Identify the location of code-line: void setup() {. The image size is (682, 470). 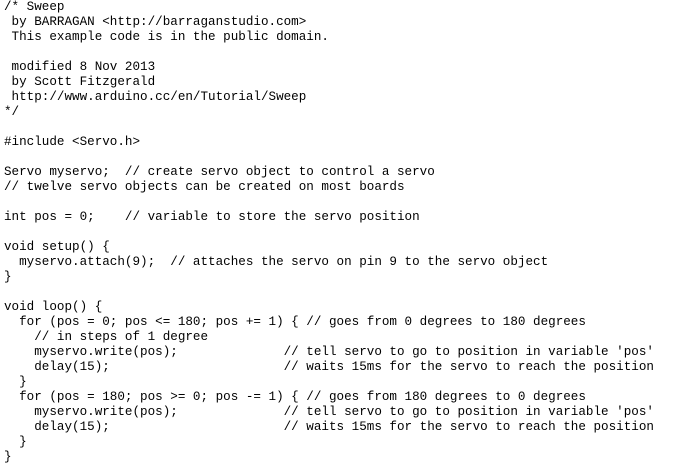
(57, 247).